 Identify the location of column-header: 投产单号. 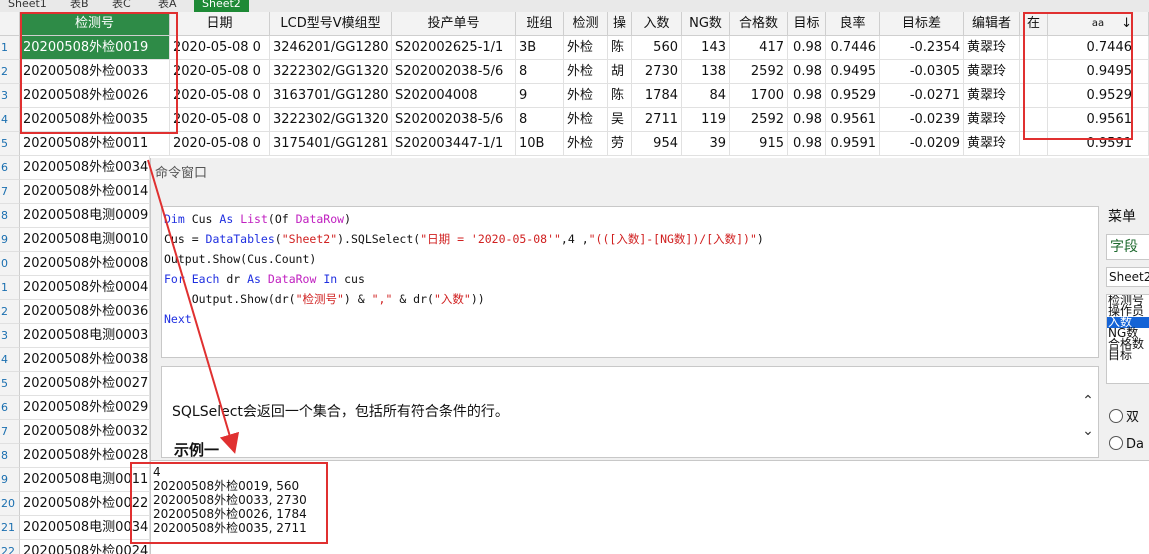
(454, 24).